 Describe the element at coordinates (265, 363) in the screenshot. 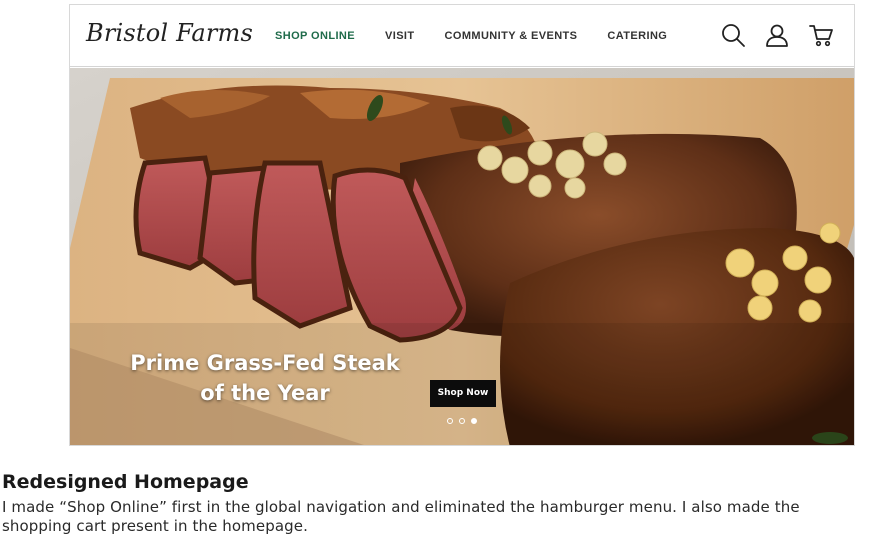

I see `hero-headline-line-1: Prime Grass-Fed Steak` at that location.